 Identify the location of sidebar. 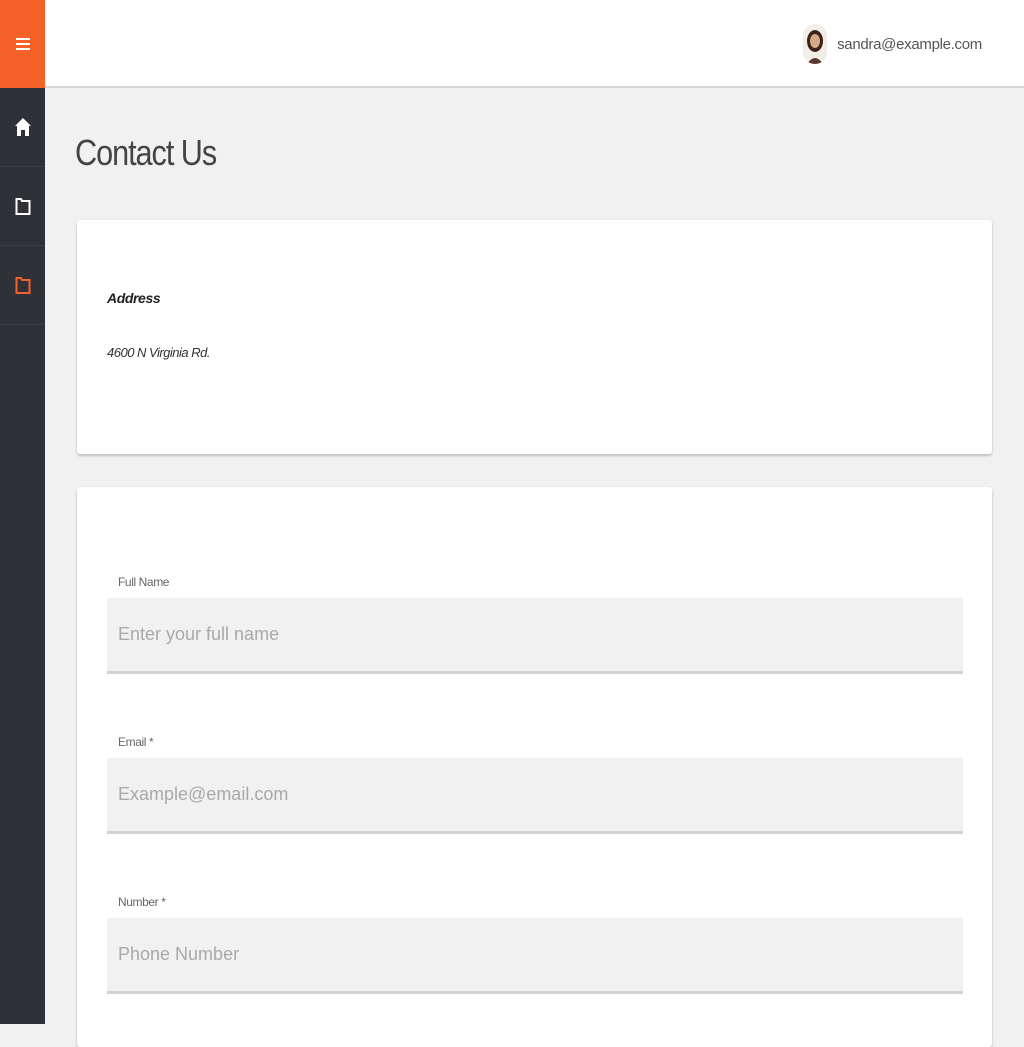
(22, 512).